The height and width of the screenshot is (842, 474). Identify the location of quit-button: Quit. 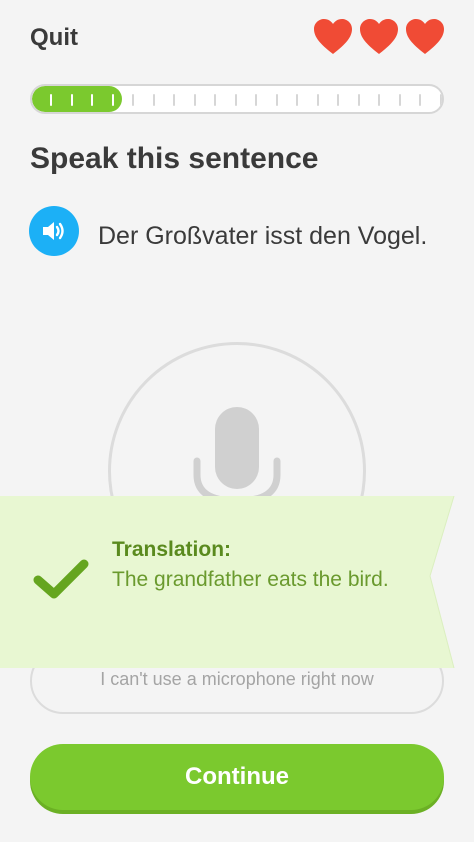
(54, 38).